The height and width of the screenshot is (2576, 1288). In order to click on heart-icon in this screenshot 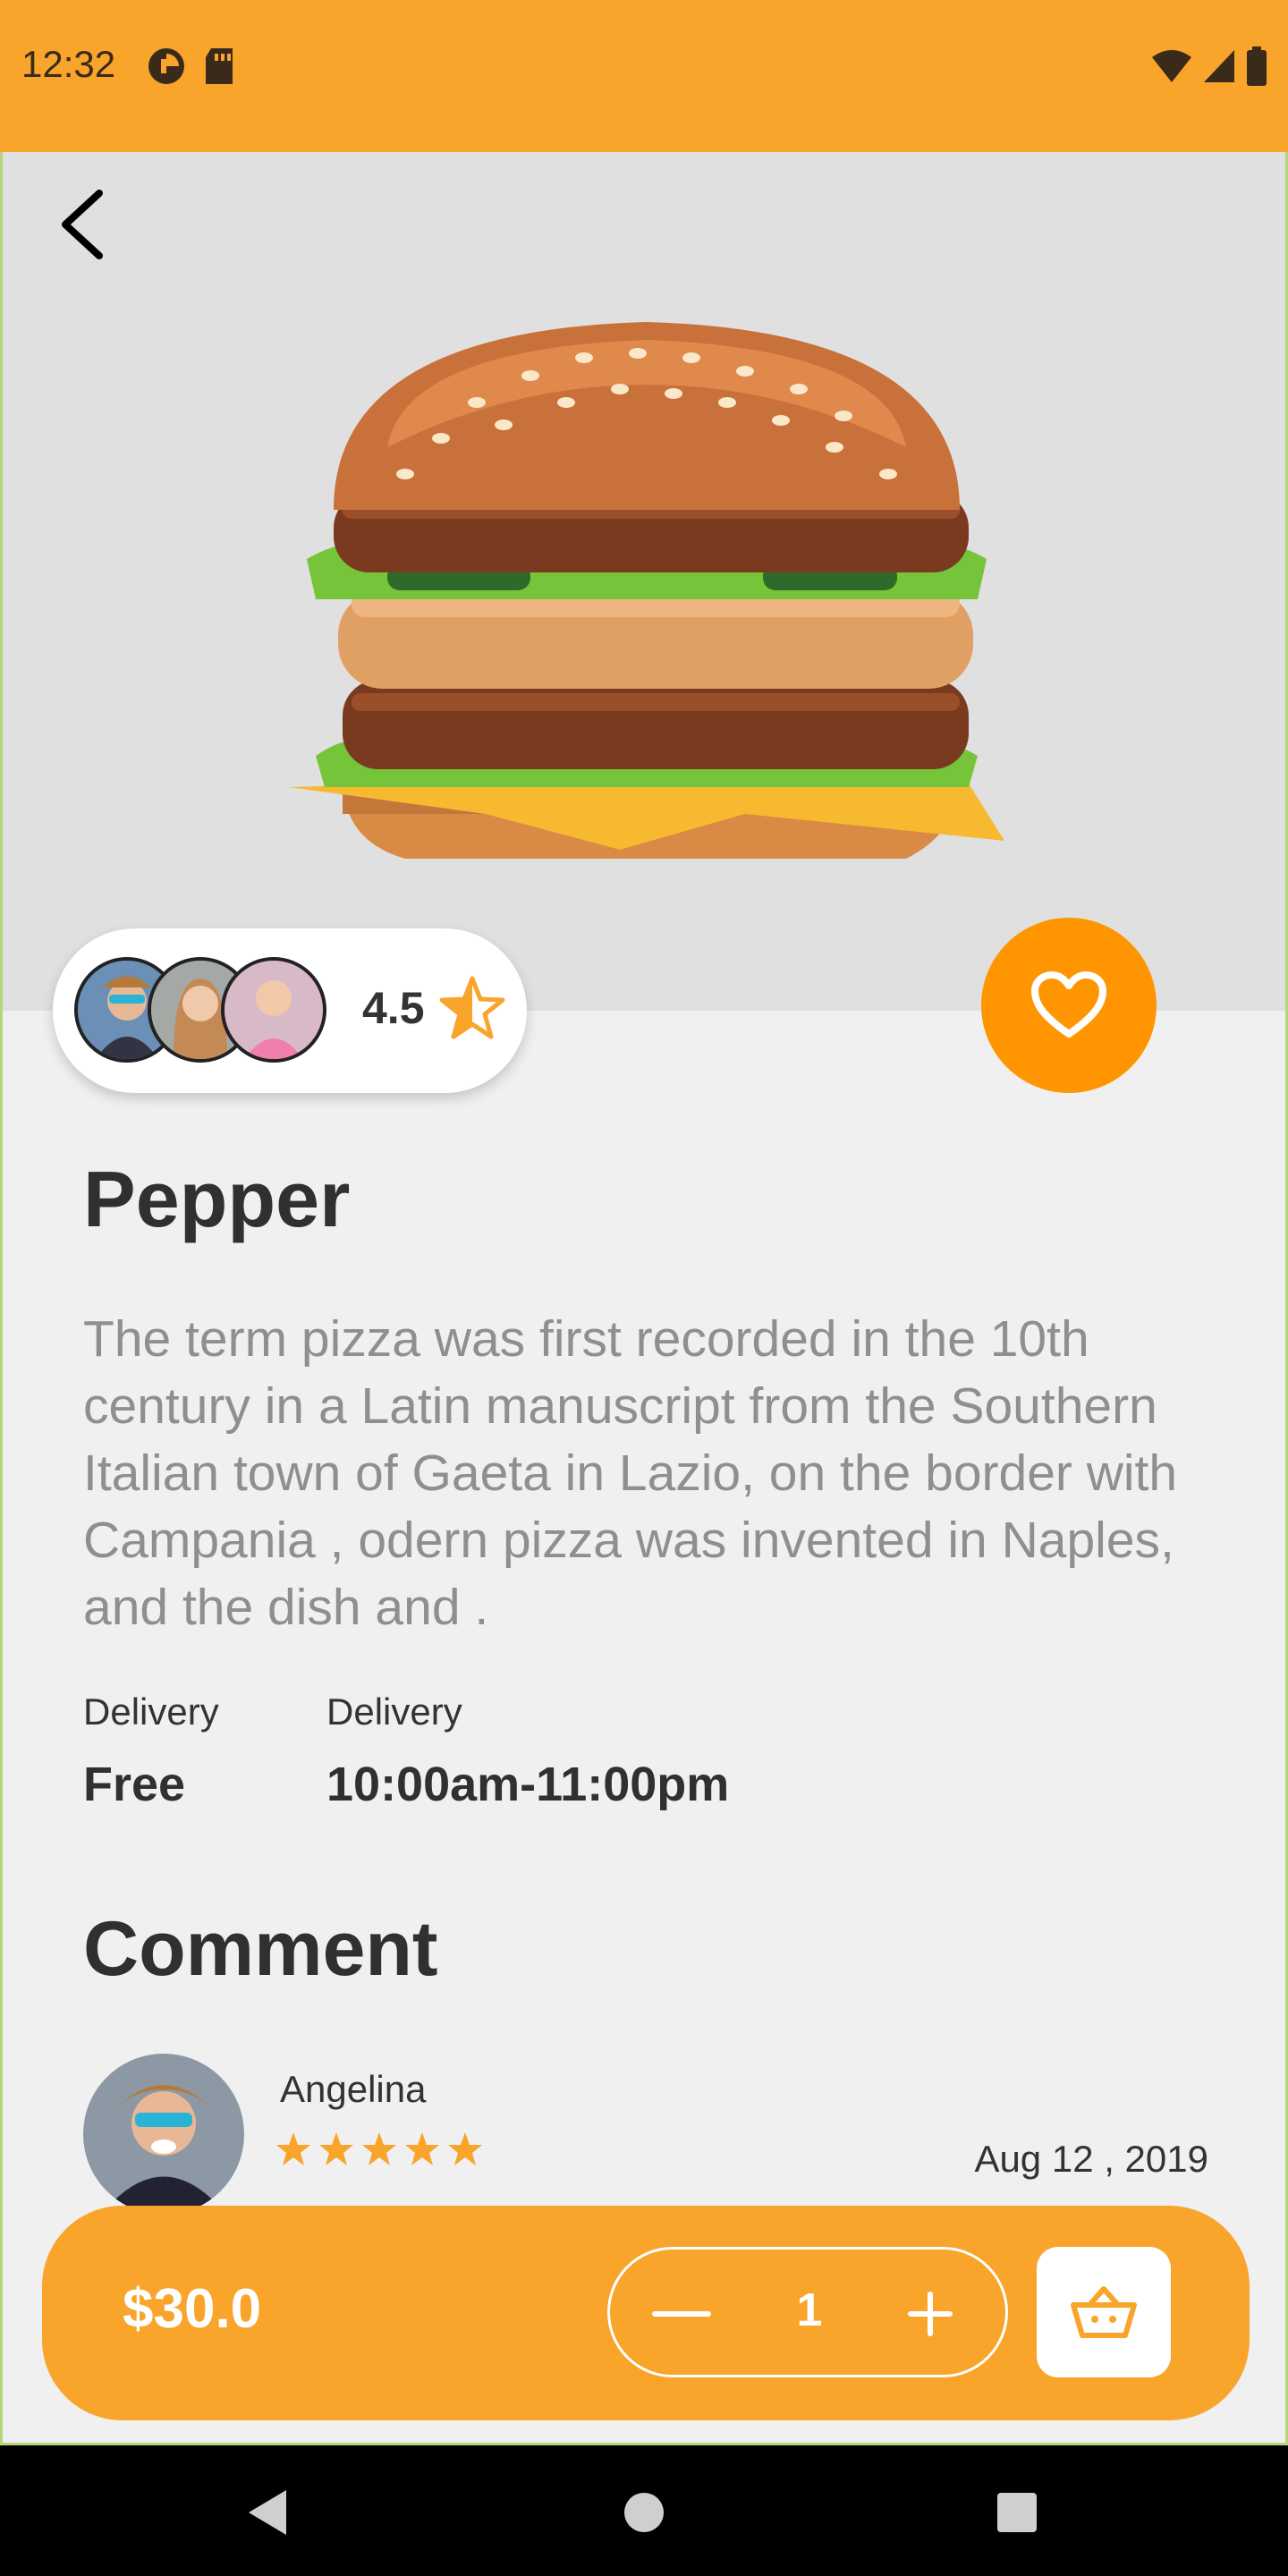, I will do `click(1068, 1004)`.